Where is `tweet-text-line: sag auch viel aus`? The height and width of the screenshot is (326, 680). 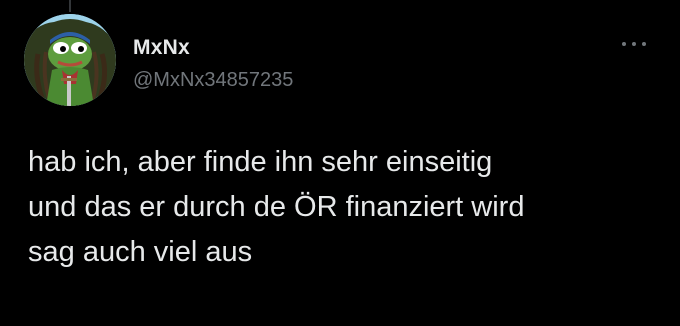 tweet-text-line: sag auch viel aus is located at coordinates (140, 252).